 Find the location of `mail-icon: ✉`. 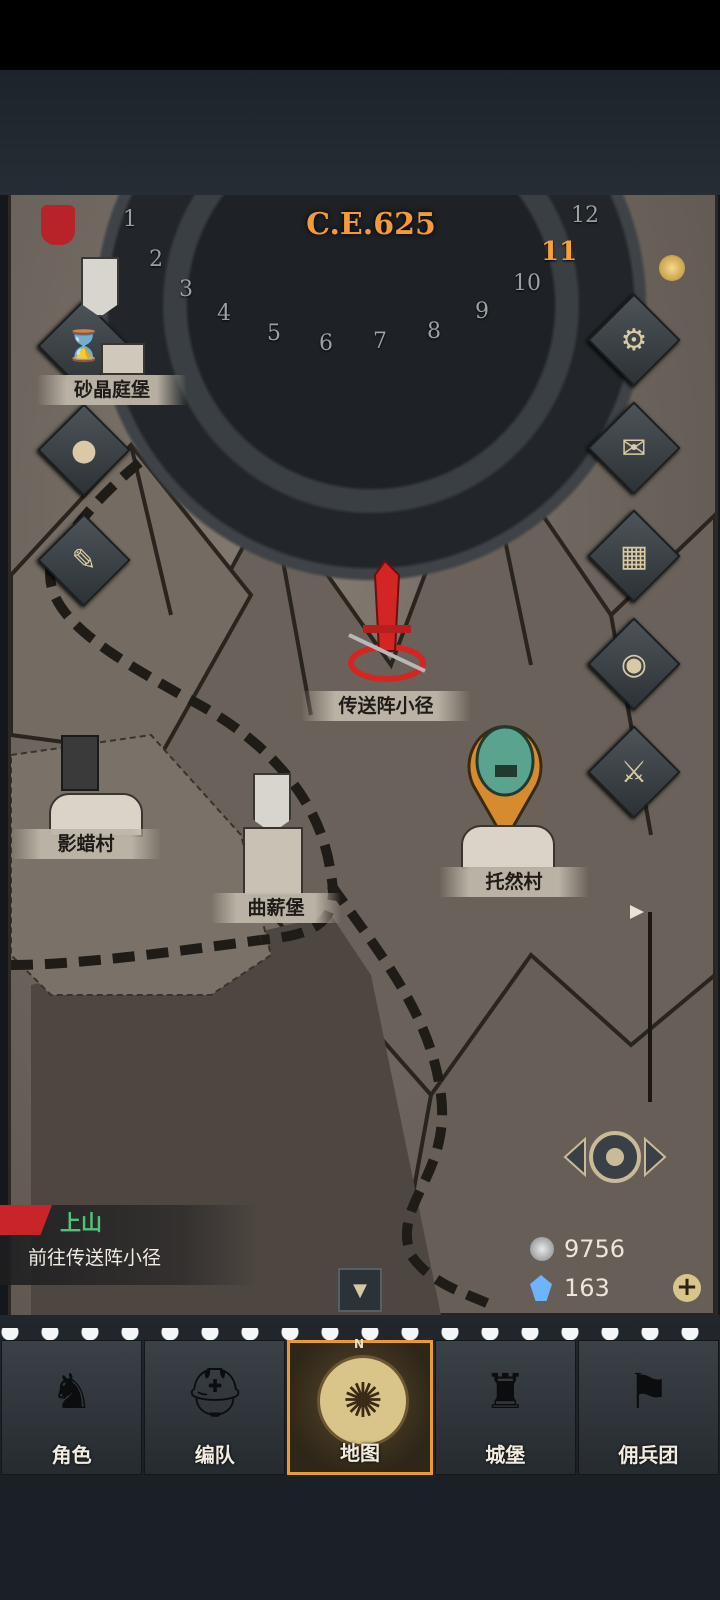

mail-icon: ✉ is located at coordinates (634, 448).